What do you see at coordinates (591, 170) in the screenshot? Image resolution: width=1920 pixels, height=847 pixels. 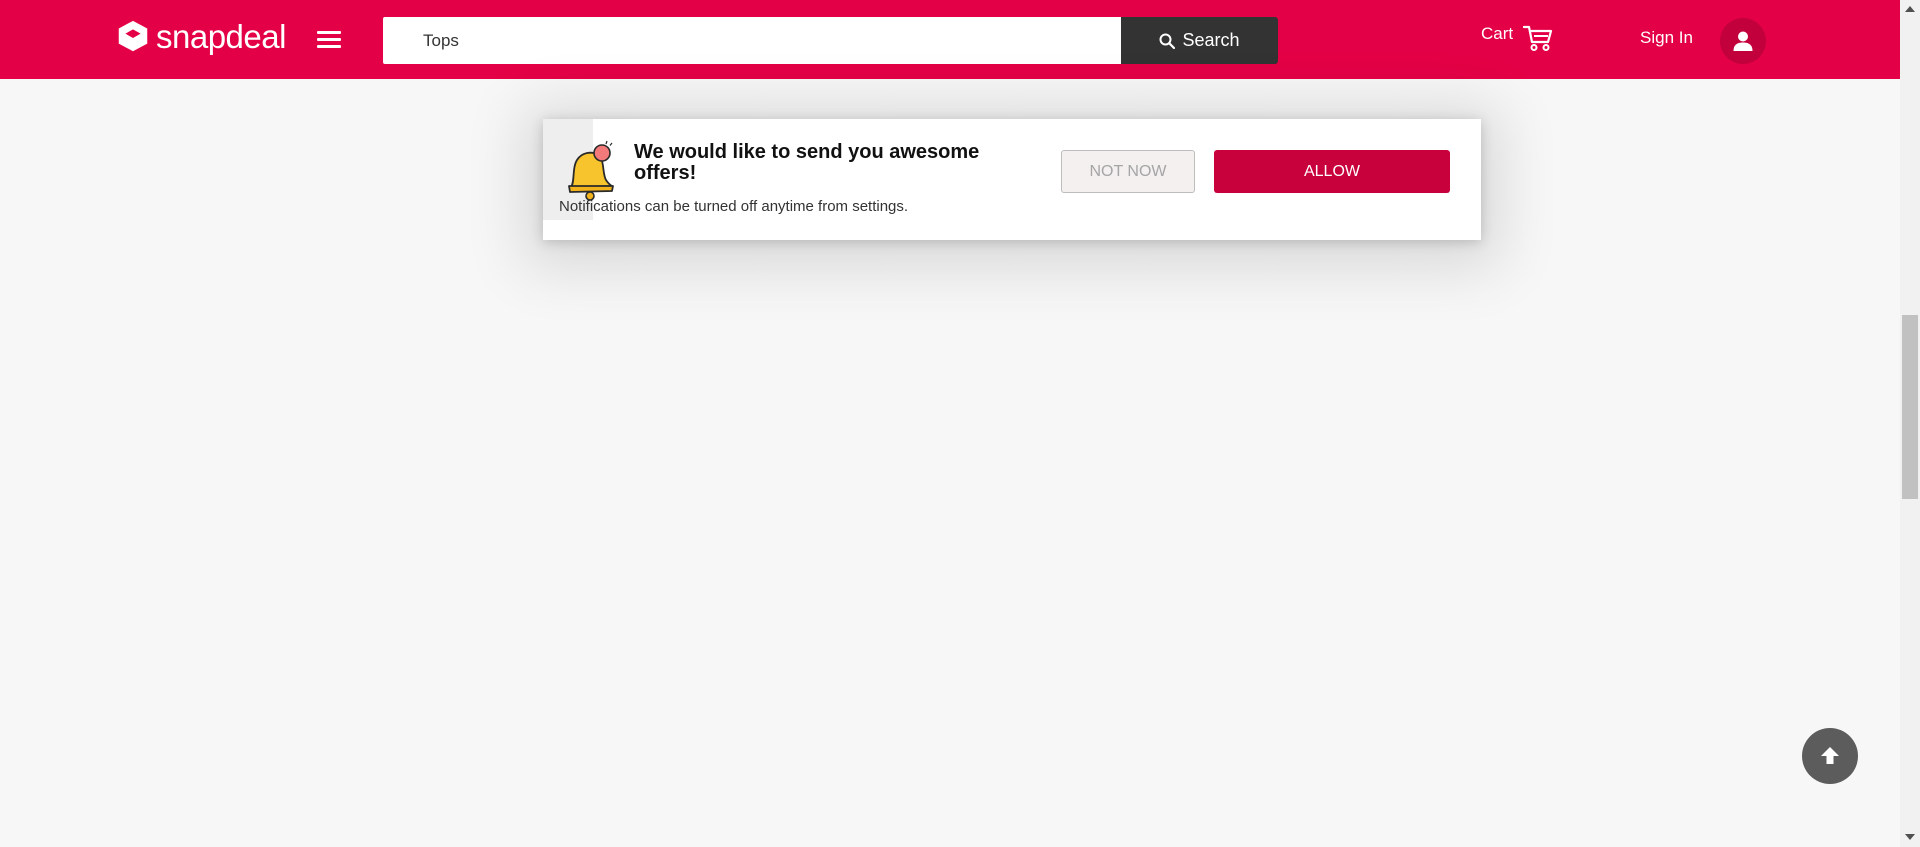 I see `bell-icon` at bounding box center [591, 170].